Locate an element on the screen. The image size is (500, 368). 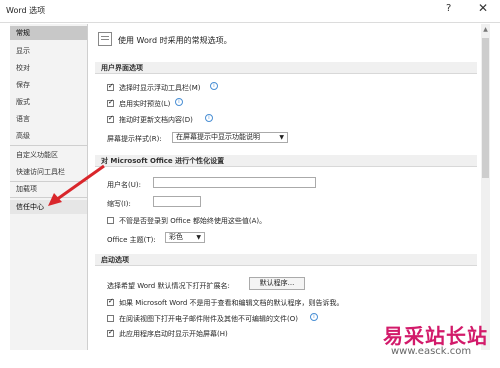
screentip-style-value: 在屏幕提示中显示功能说明 is located at coordinates (218, 137).